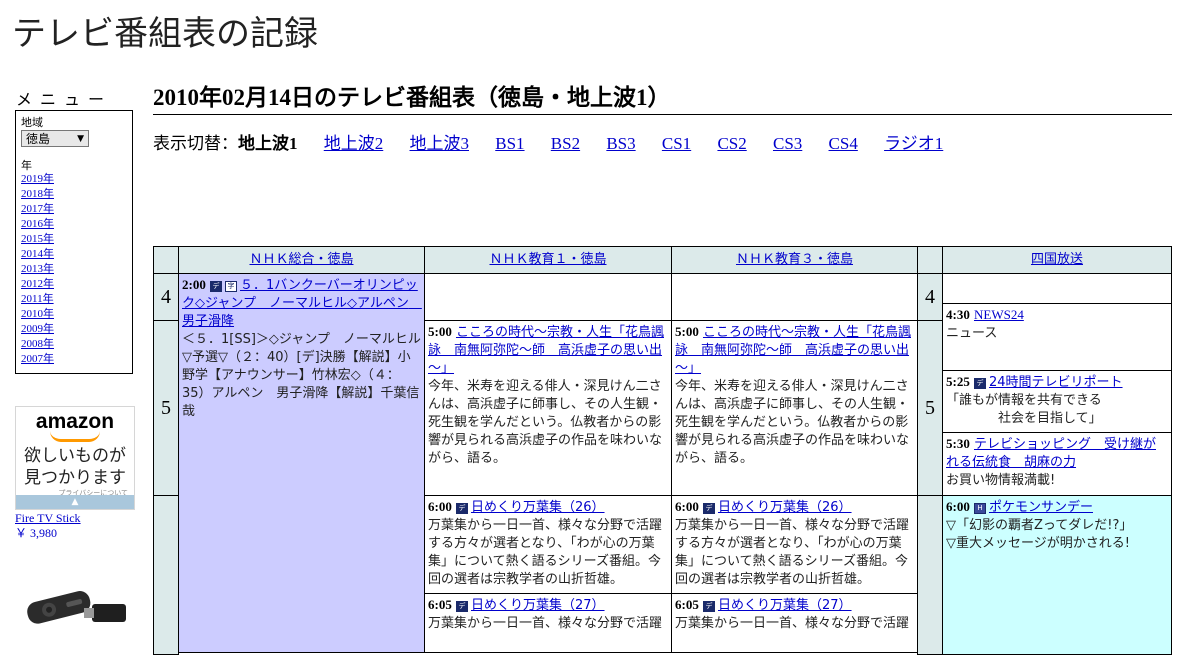 This screenshot has height=655, width=1200. What do you see at coordinates (1041, 507) in the screenshot?
I see `program-title-link: ポケモンサンデー` at bounding box center [1041, 507].